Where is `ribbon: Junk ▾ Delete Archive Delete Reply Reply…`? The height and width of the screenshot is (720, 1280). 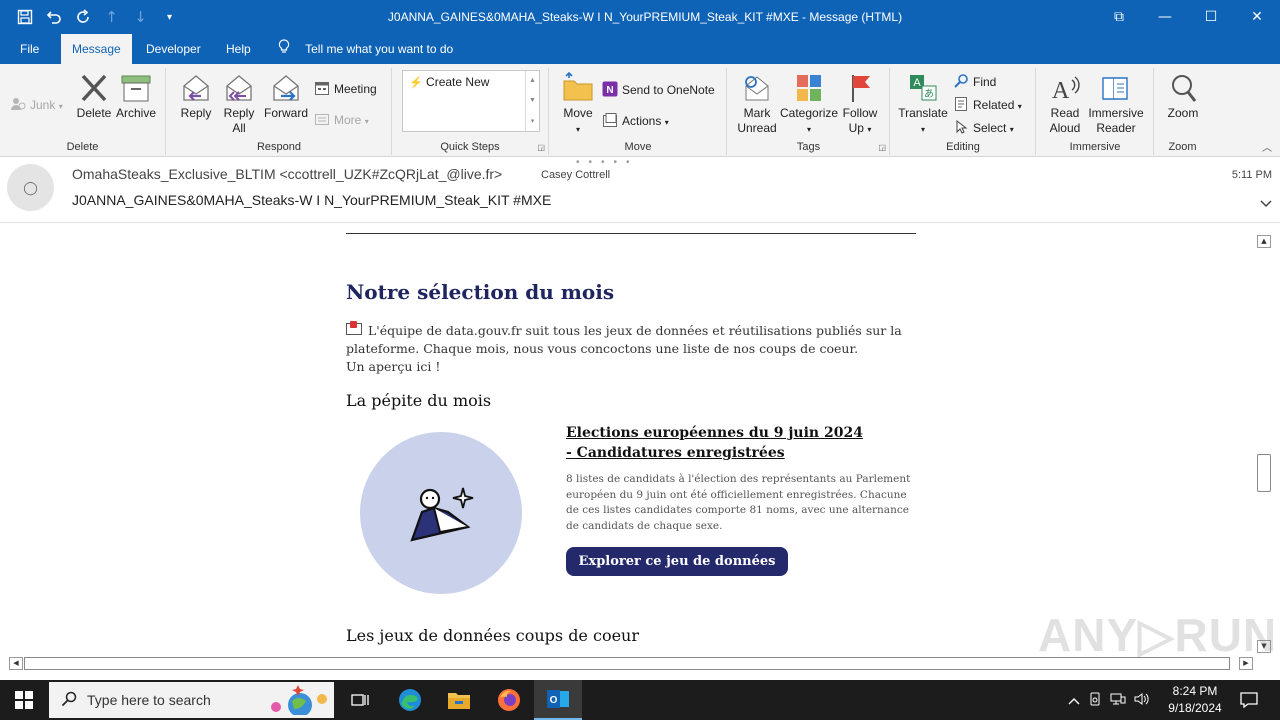
ribbon: Junk ▾ Delete Archive Delete Reply Reply… is located at coordinates (640, 110).